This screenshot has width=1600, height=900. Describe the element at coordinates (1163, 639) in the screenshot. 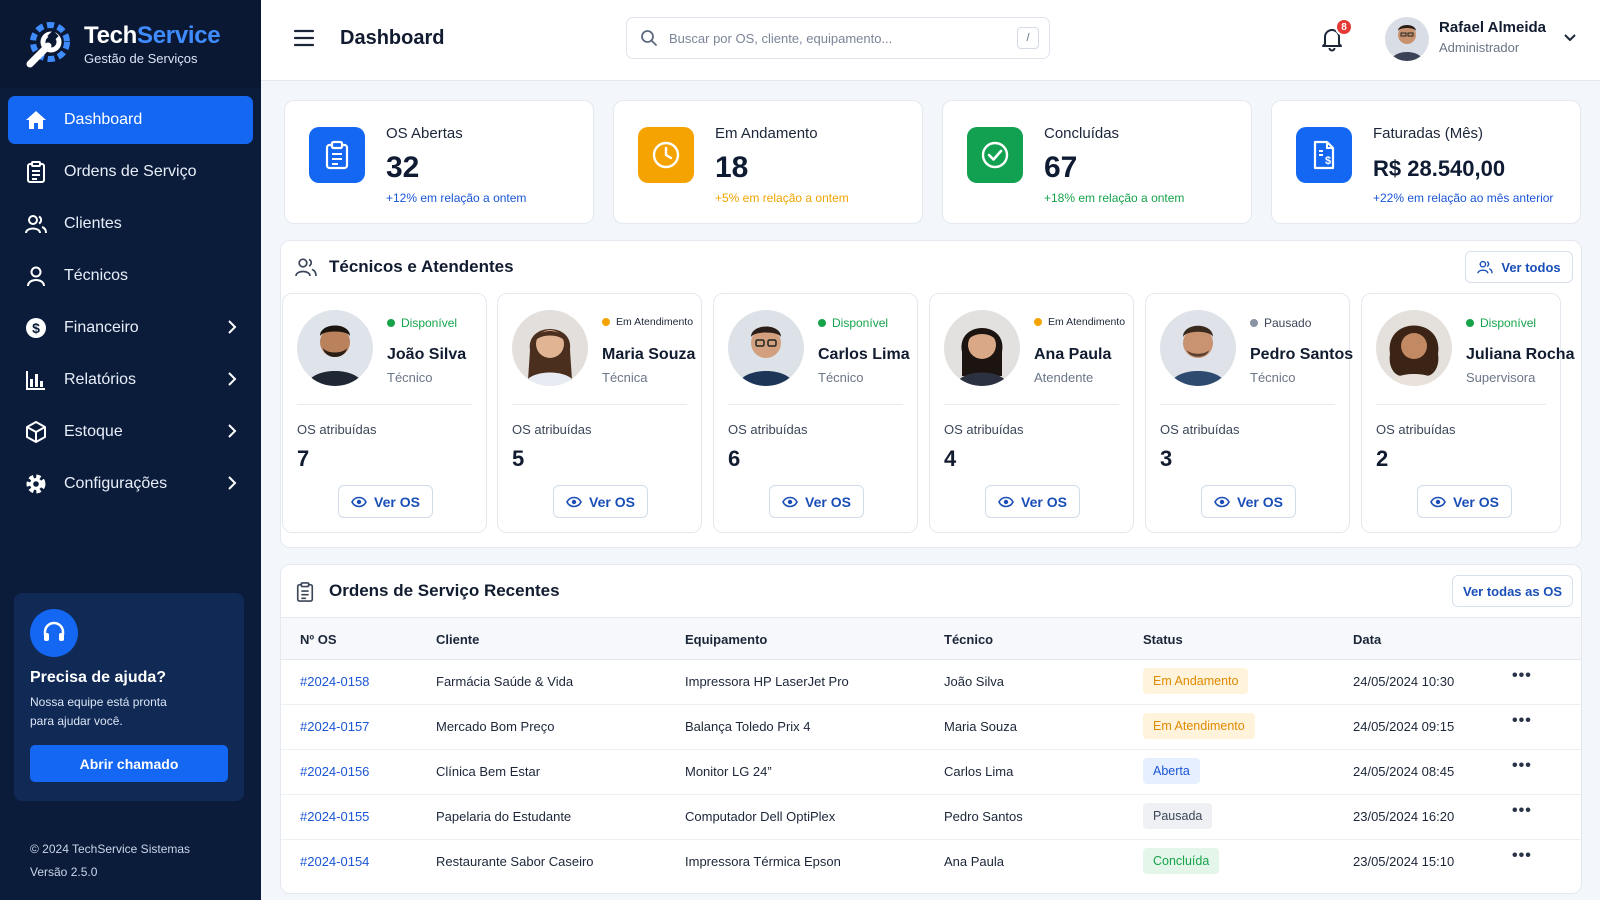

I see `column-header: Status` at that location.